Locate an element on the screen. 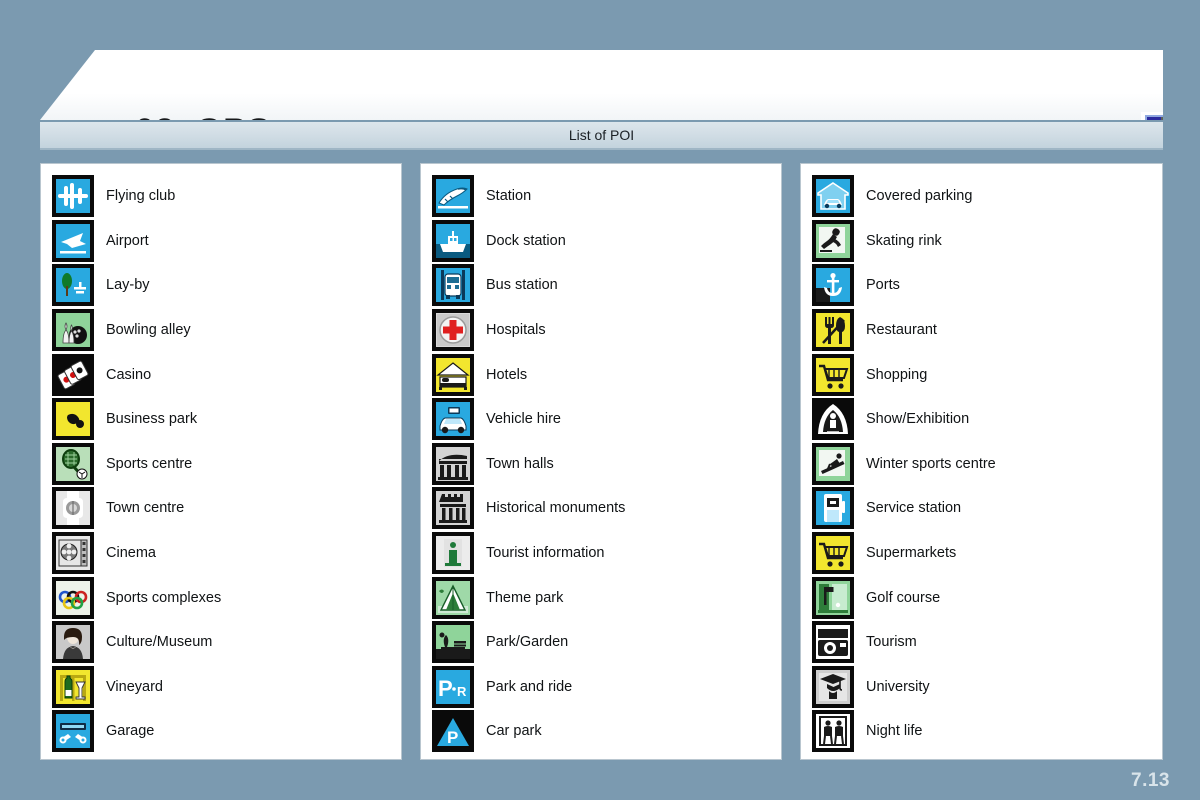 The width and height of the screenshot is (1200, 800). poi-row: Tourist information is located at coordinates (601, 553).